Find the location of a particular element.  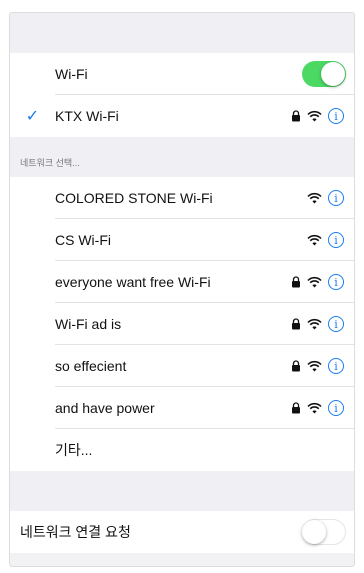

connected-network-name: KTX Wi-Fi is located at coordinates (87, 116).